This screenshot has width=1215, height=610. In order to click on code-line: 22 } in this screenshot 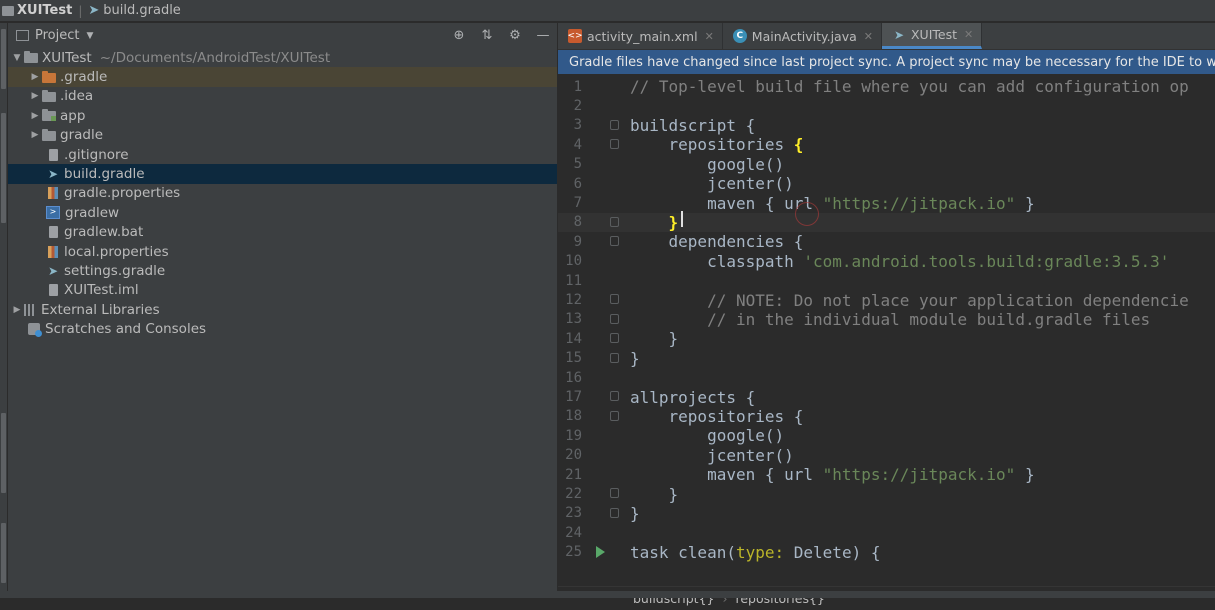, I will do `click(886, 494)`.